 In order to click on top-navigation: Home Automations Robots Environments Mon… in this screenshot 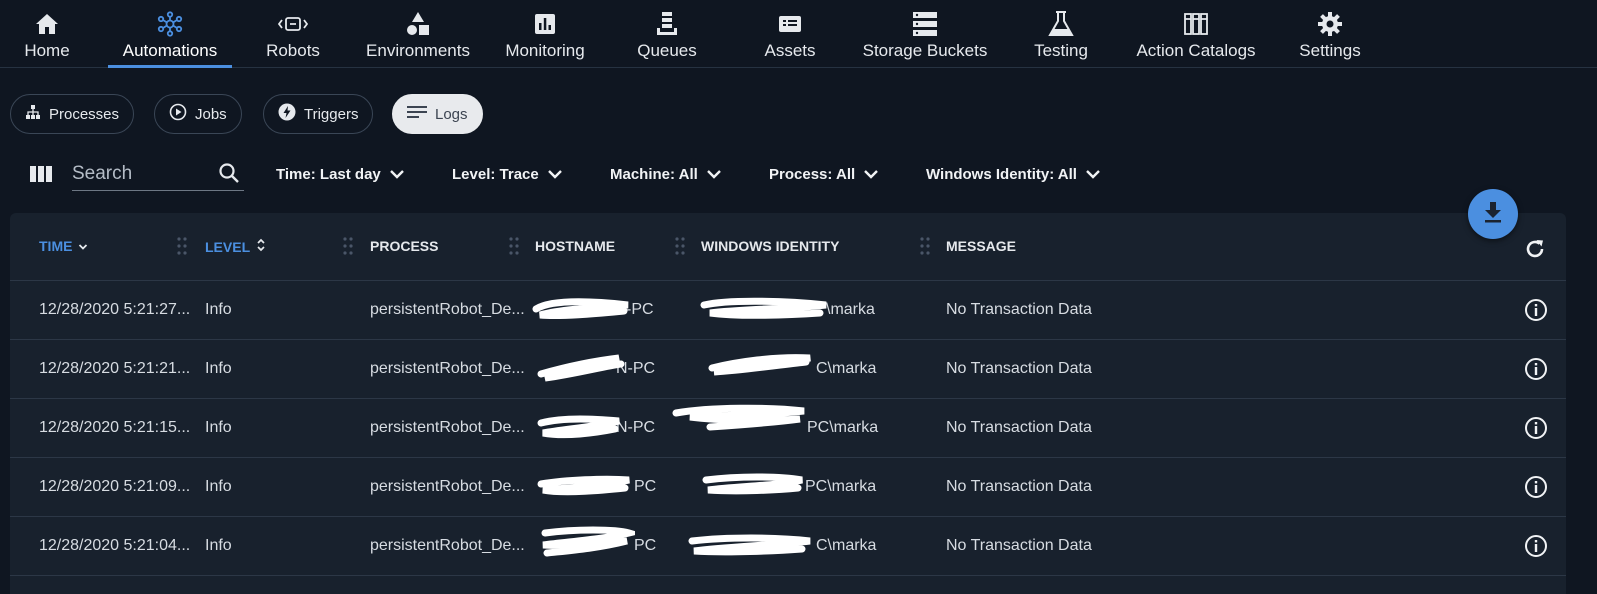, I will do `click(798, 34)`.